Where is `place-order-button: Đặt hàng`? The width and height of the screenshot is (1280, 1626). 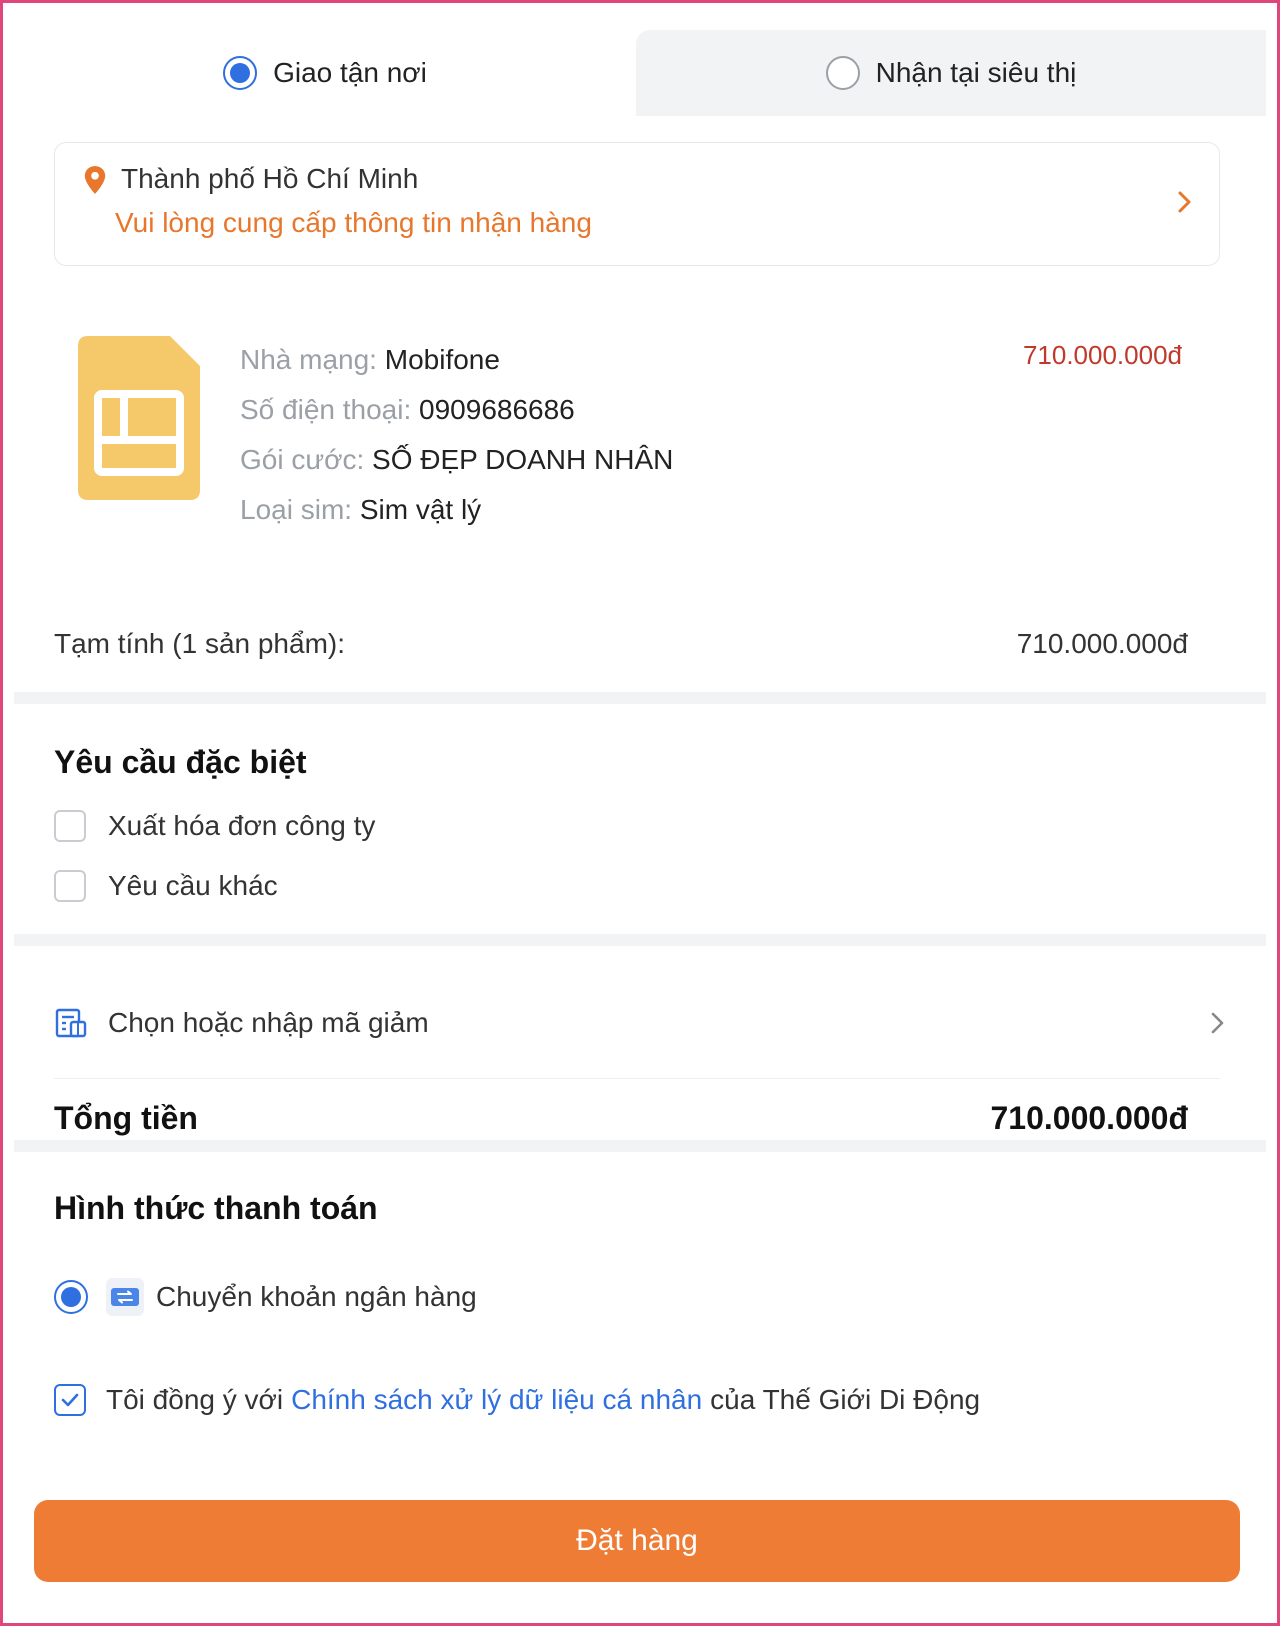
place-order-button: Đặt hàng is located at coordinates (637, 1541).